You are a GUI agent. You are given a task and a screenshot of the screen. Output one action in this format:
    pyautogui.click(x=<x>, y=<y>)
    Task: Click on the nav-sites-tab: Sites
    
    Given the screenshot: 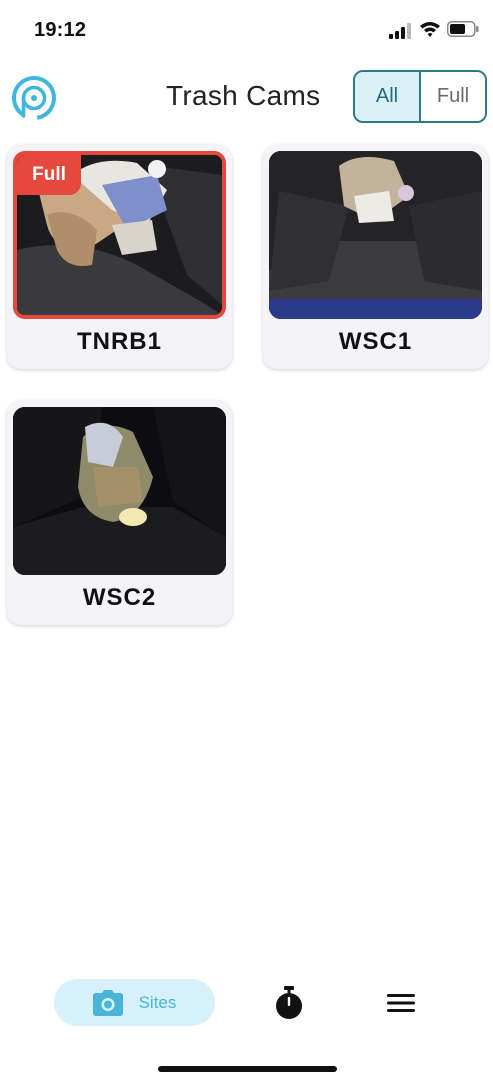 What is the action you would take?
    pyautogui.click(x=134, y=1002)
    